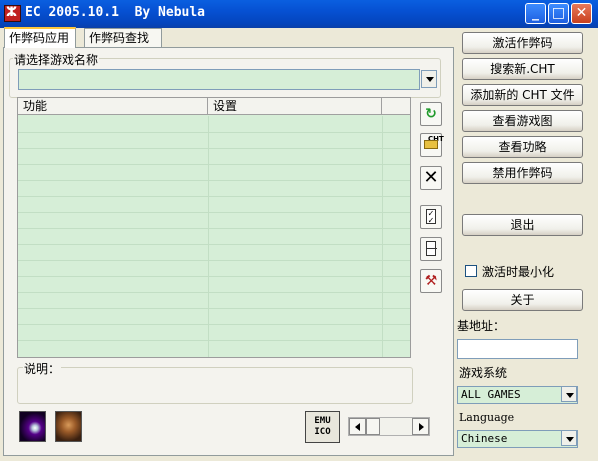  I want to click on language-label: Language, so click(487, 417).